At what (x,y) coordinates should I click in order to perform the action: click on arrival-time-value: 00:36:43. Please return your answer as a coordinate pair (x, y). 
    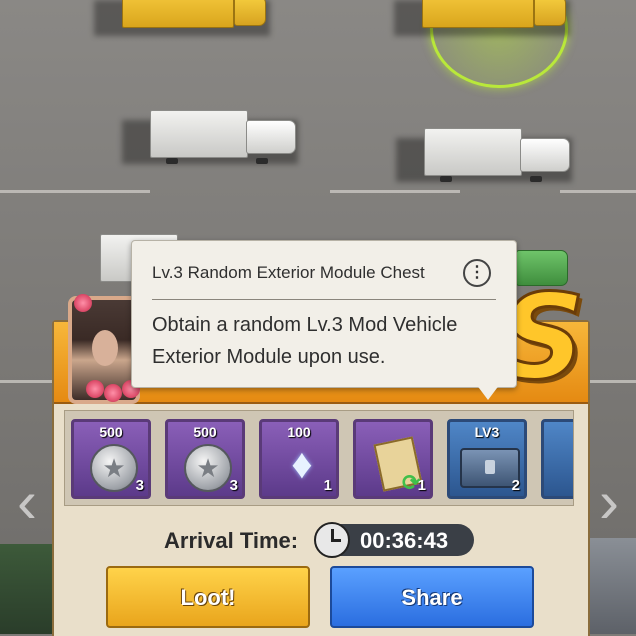
    Looking at the image, I should click on (404, 540).